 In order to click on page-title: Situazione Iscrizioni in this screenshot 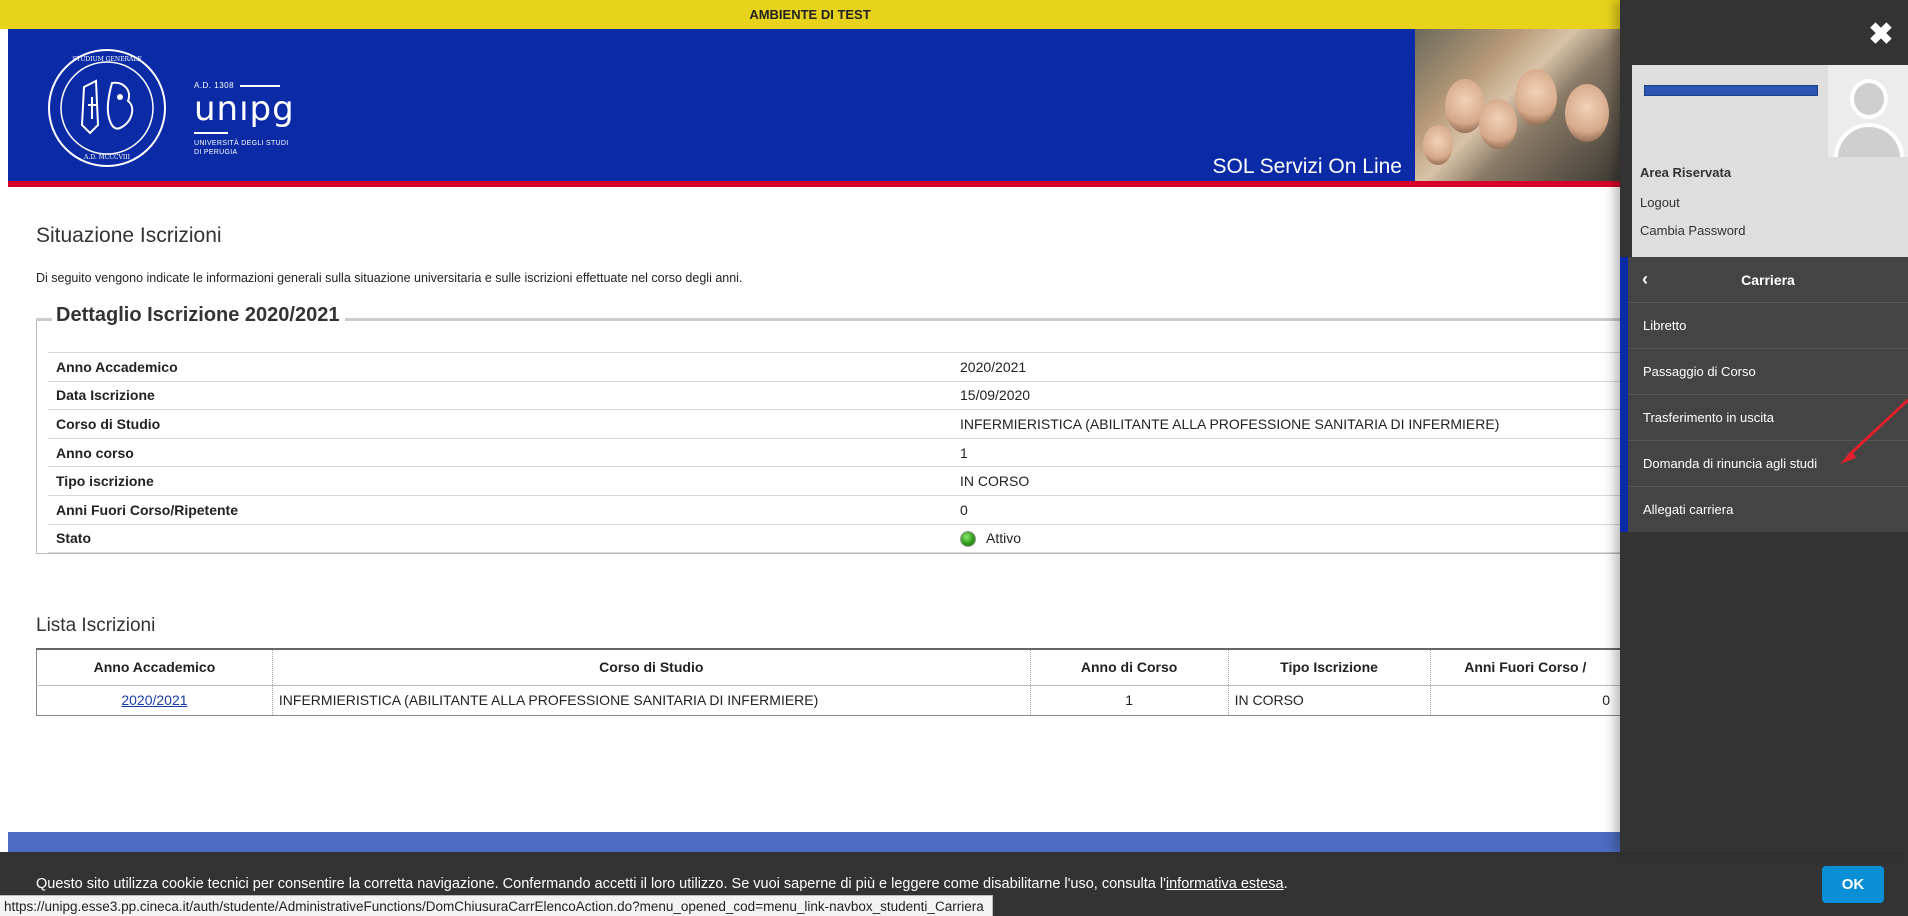, I will do `click(129, 235)`.